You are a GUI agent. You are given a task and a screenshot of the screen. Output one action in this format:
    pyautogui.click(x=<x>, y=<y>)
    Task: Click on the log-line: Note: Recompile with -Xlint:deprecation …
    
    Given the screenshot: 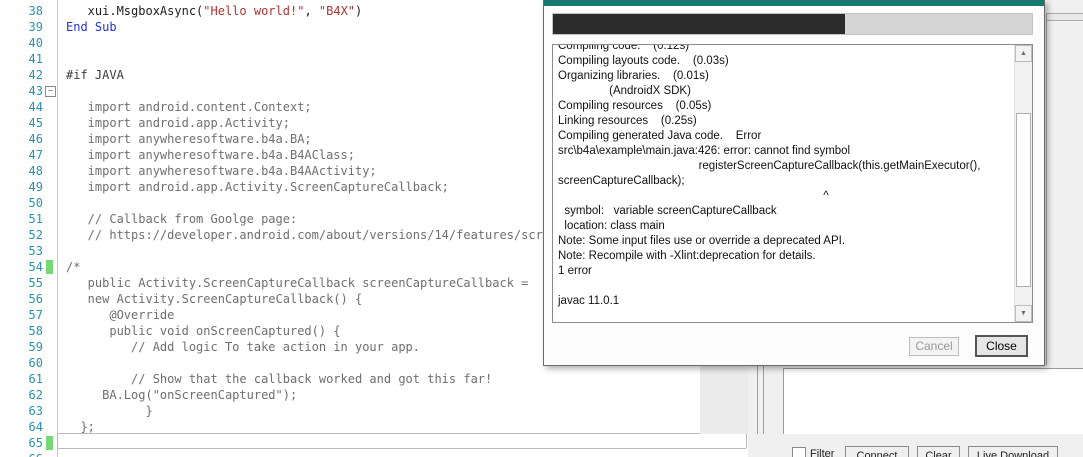 What is the action you would take?
    pyautogui.click(x=687, y=256)
    